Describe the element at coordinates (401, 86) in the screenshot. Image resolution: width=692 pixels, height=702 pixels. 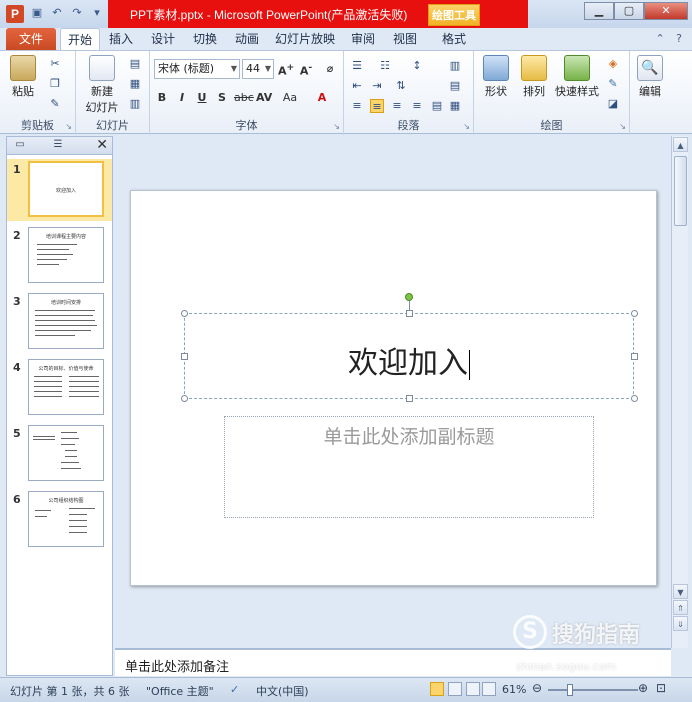
I see `text-direction-icon: ⇅` at that location.